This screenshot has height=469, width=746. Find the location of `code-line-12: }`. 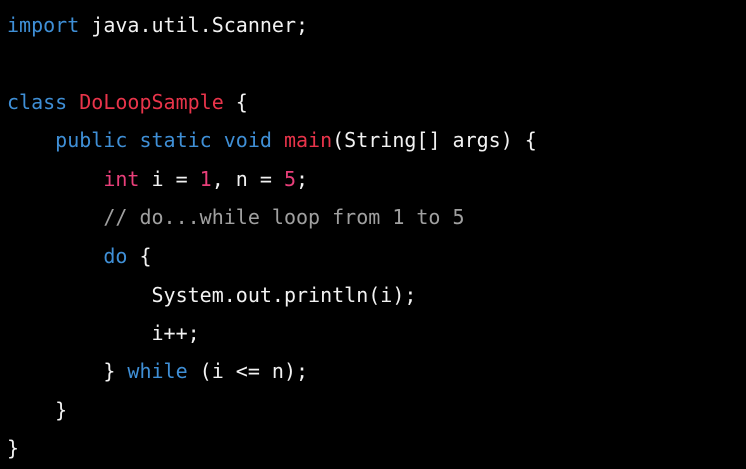

code-line-12: } is located at coordinates (13, 448).